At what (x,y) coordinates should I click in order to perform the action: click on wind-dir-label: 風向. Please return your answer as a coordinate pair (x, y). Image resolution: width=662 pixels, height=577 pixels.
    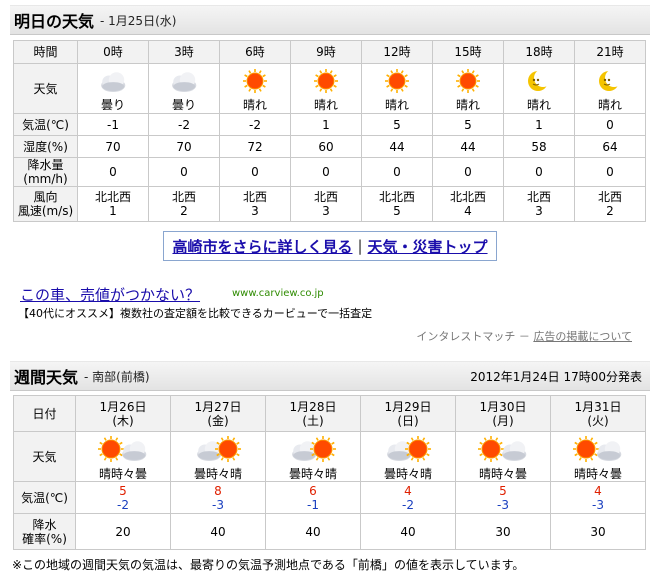
    Looking at the image, I should click on (45, 197).